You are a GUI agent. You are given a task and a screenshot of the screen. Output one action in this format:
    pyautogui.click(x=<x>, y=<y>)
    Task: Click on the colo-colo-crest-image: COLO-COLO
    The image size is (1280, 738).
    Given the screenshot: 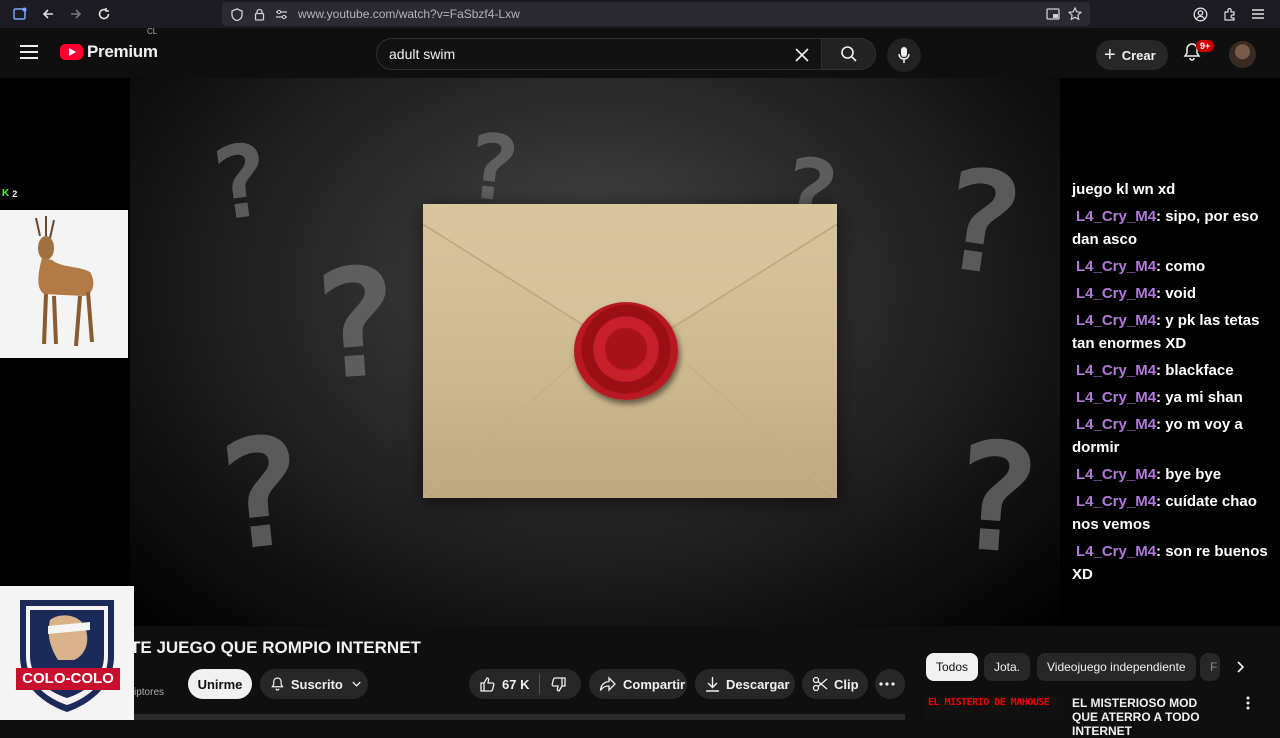 What is the action you would take?
    pyautogui.click(x=67, y=653)
    